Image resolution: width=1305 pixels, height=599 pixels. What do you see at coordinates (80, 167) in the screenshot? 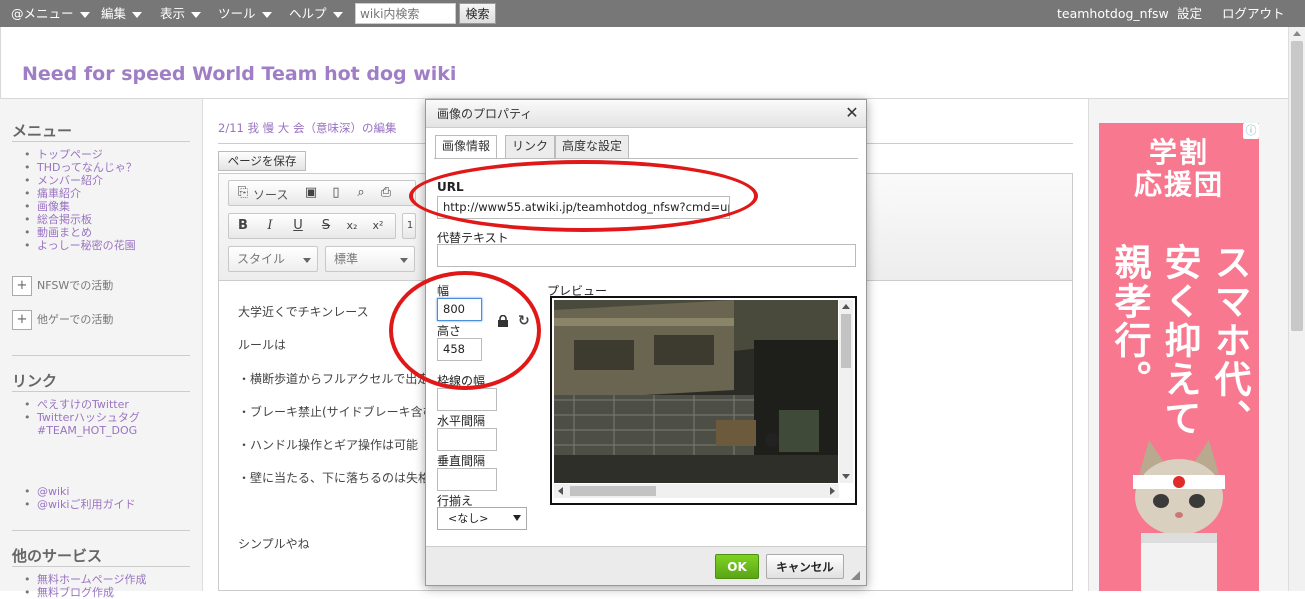
I see `sidebar-item-about: THDってなんじゃ？` at bounding box center [80, 167].